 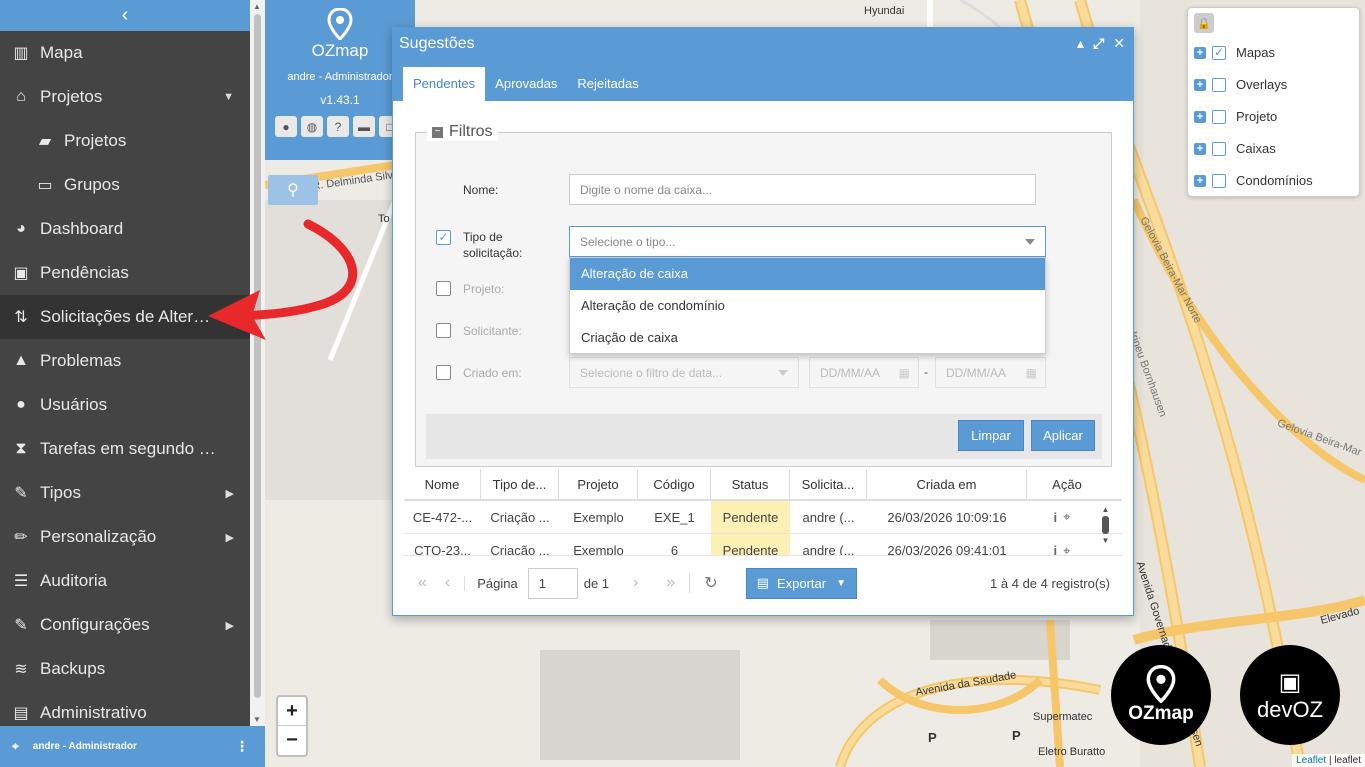 I want to click on collapse-sidebar-button: ‹, so click(x=125, y=15).